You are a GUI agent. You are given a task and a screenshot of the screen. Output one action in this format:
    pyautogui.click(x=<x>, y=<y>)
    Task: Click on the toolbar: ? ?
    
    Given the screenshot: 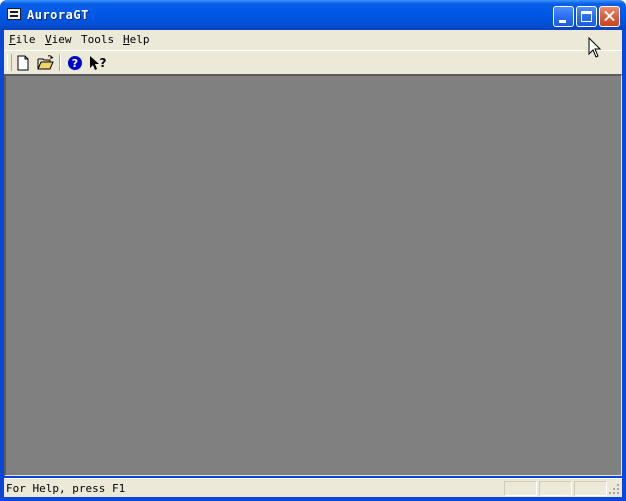 What is the action you would take?
    pyautogui.click(x=313, y=62)
    